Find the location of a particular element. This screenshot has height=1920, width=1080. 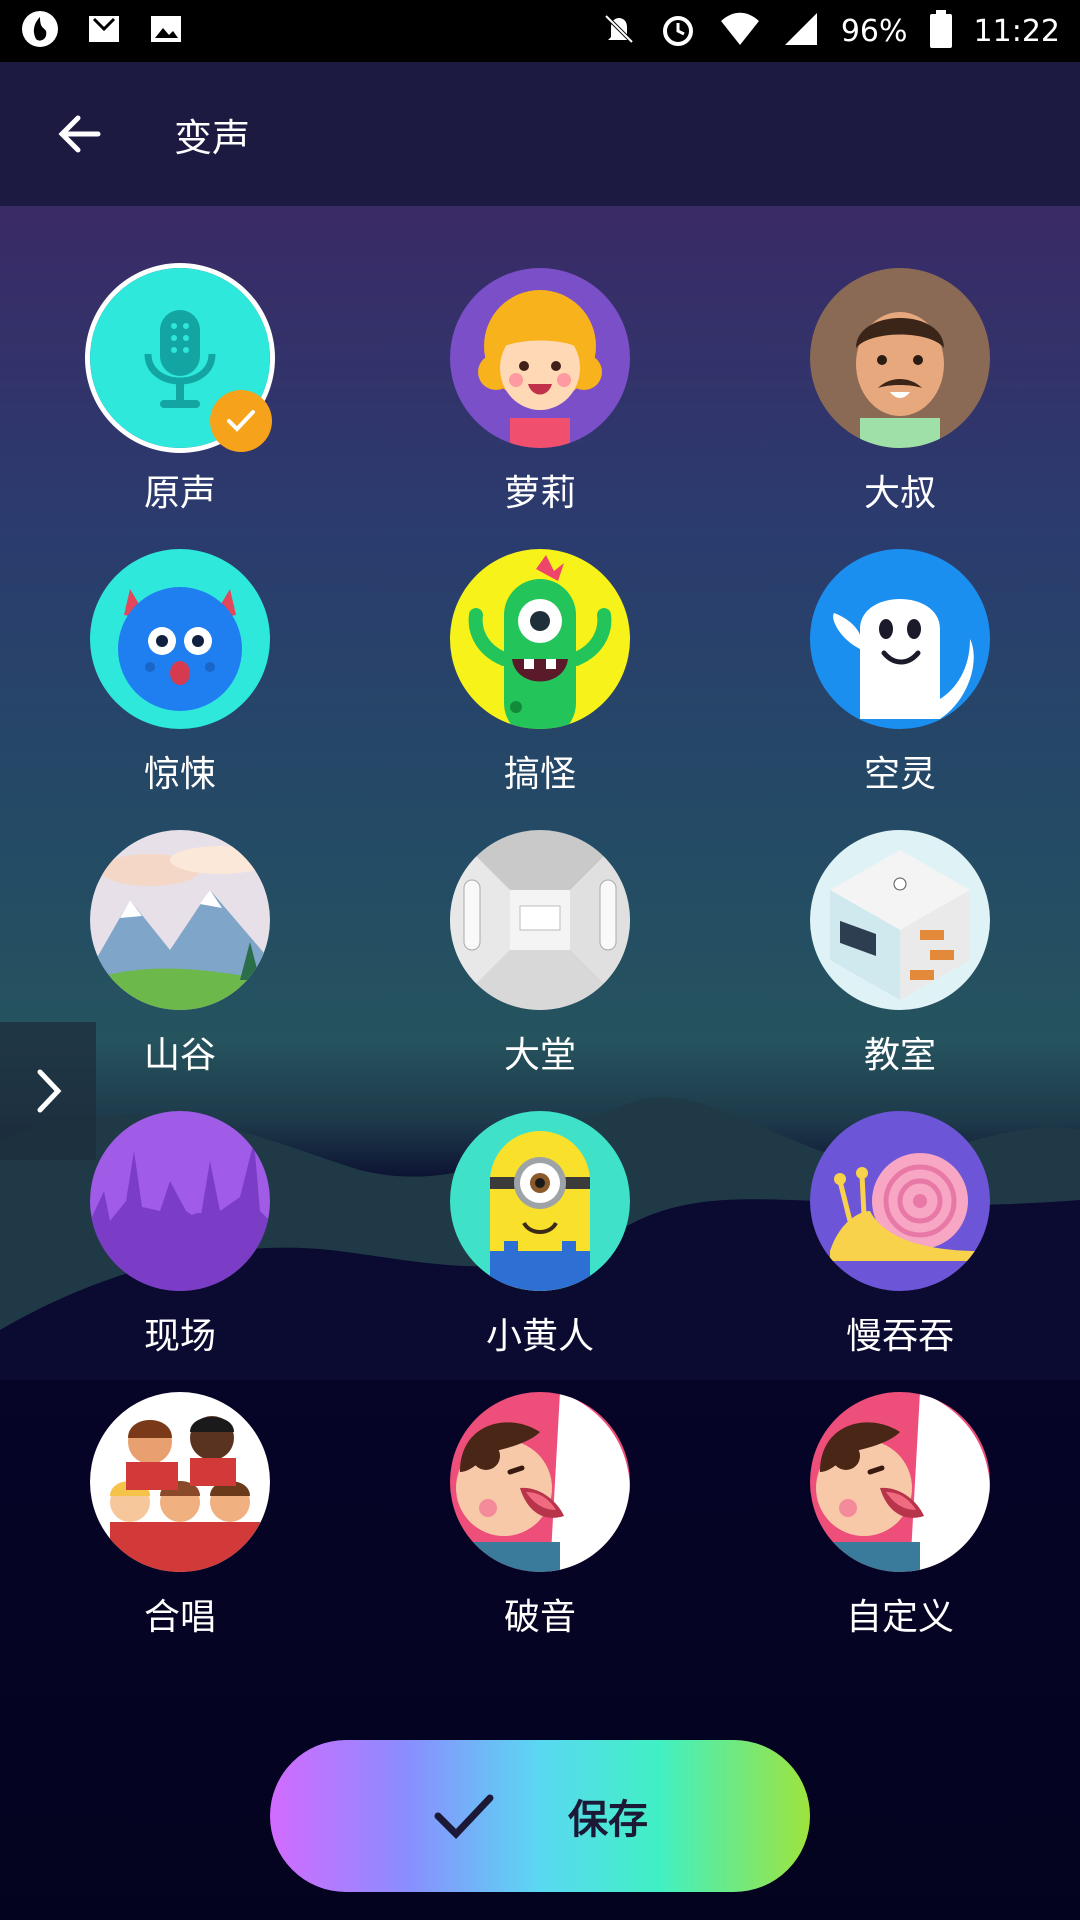

voice-label: 现场 is located at coordinates (179, 1336).